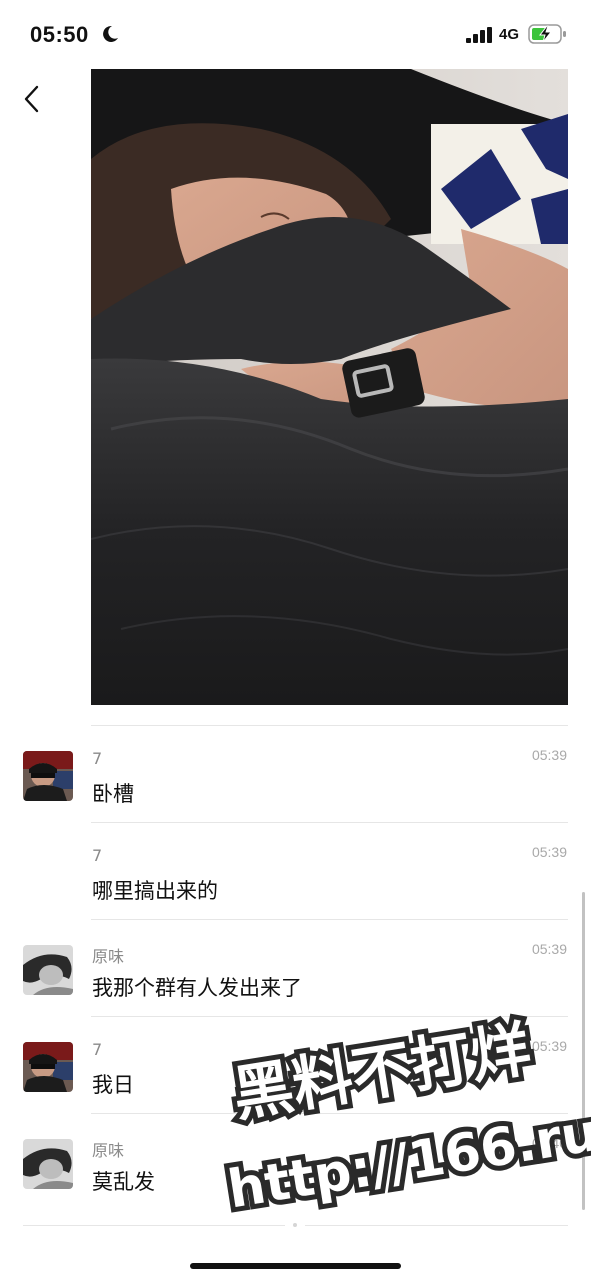  I want to click on watermark-title: 黑料不打烊, so click(381, 1072).